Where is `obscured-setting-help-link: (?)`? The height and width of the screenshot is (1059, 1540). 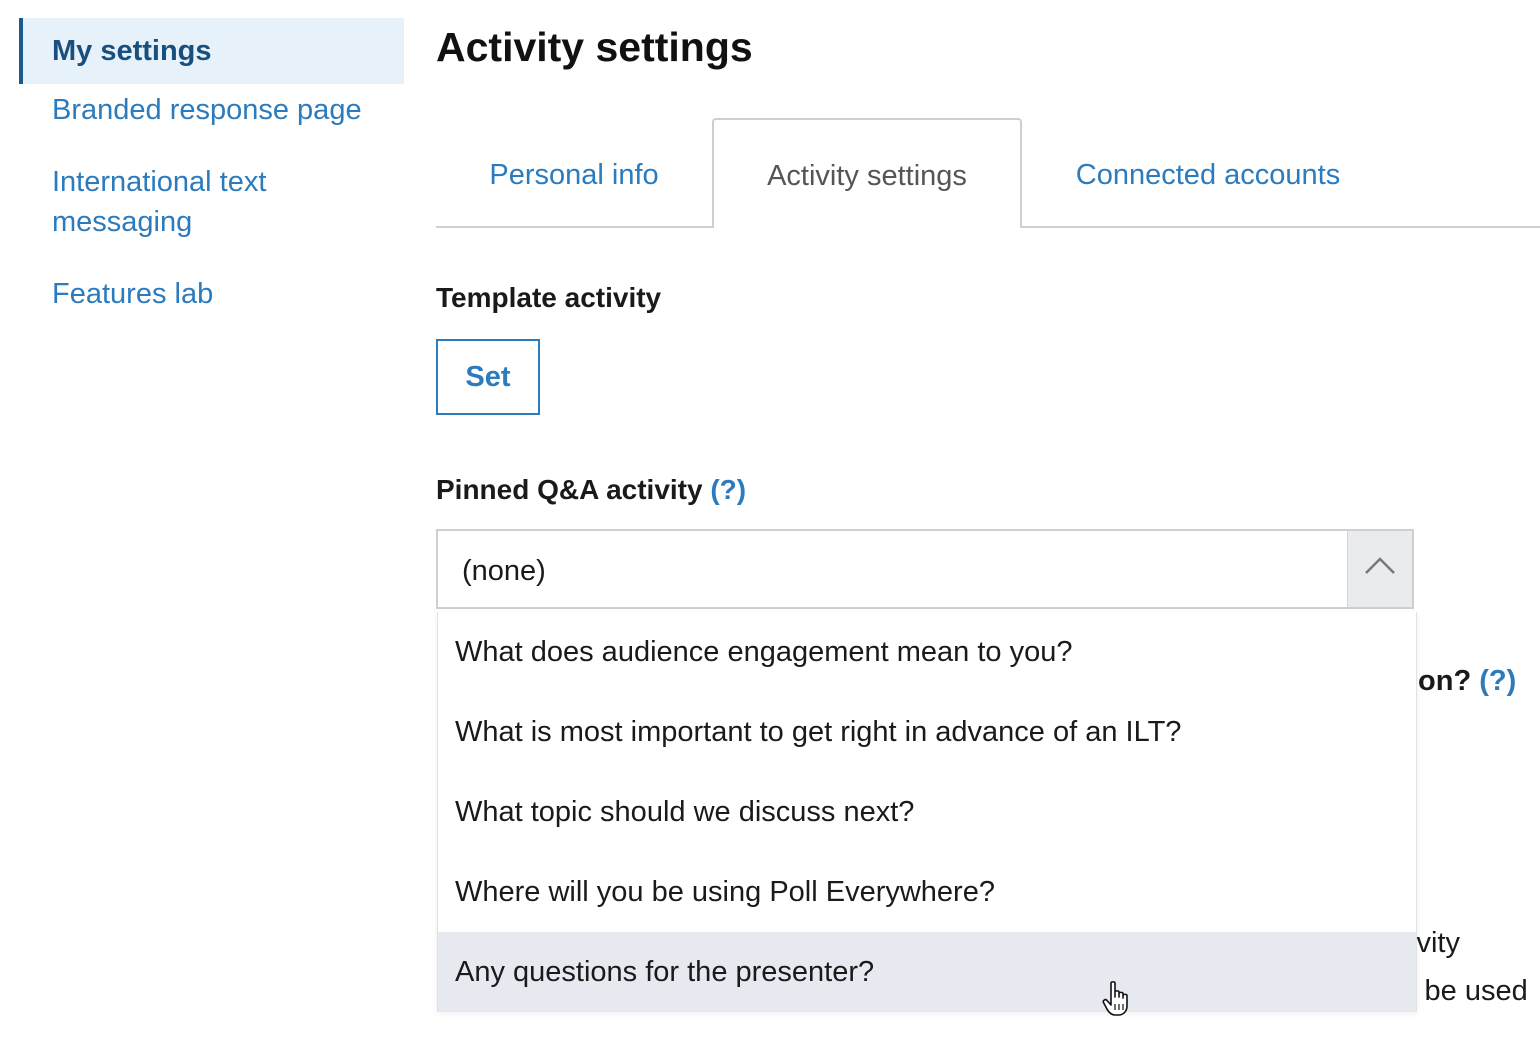
obscured-setting-help-link: (?) is located at coordinates (1497, 681).